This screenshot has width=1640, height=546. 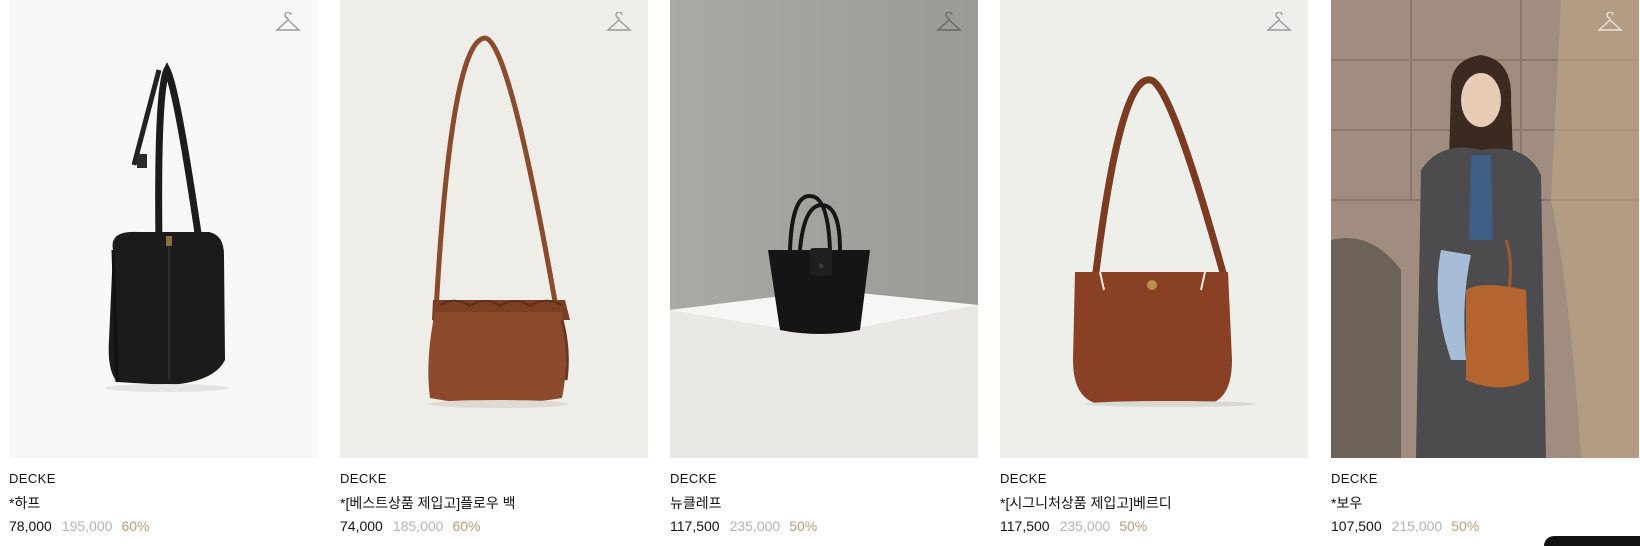 I want to click on original-price: 185,000, so click(x=418, y=526).